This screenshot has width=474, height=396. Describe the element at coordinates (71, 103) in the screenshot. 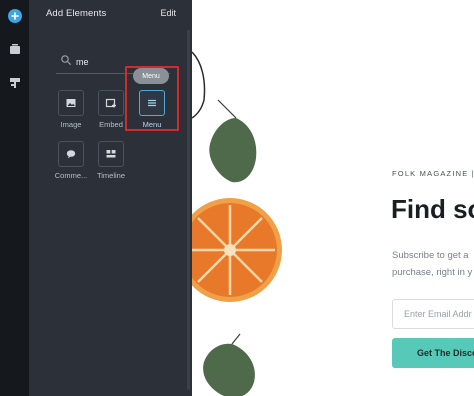

I see `image-icon` at that location.